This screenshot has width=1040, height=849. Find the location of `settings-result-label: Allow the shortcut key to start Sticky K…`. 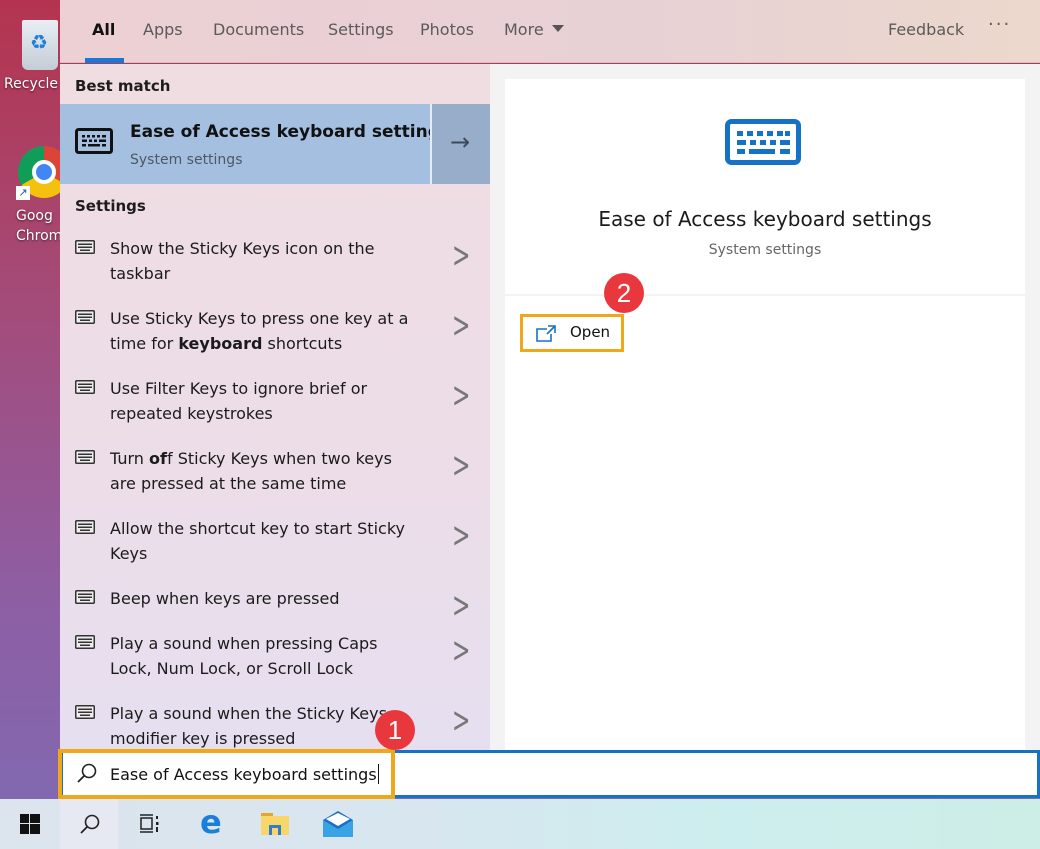

settings-result-label: Allow the shortcut key to start Sticky K… is located at coordinates (260, 541).